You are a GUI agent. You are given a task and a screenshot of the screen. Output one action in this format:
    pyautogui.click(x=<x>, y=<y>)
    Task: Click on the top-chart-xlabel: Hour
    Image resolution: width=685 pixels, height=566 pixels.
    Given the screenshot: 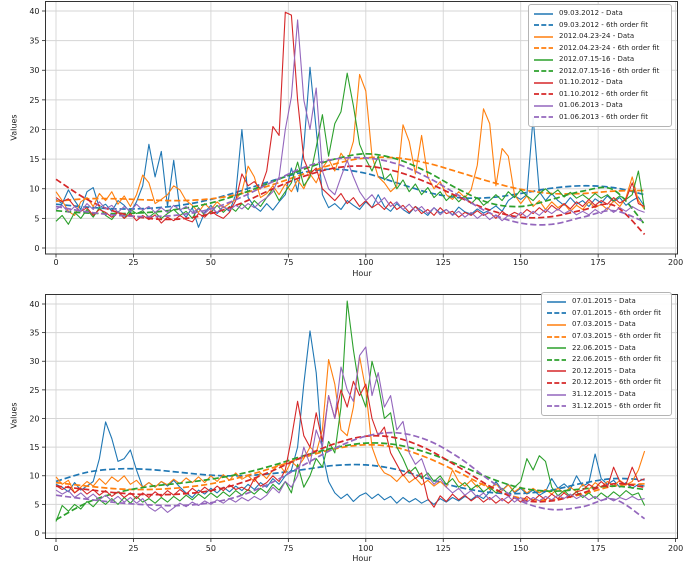 What is the action you would take?
    pyautogui.click(x=362, y=273)
    